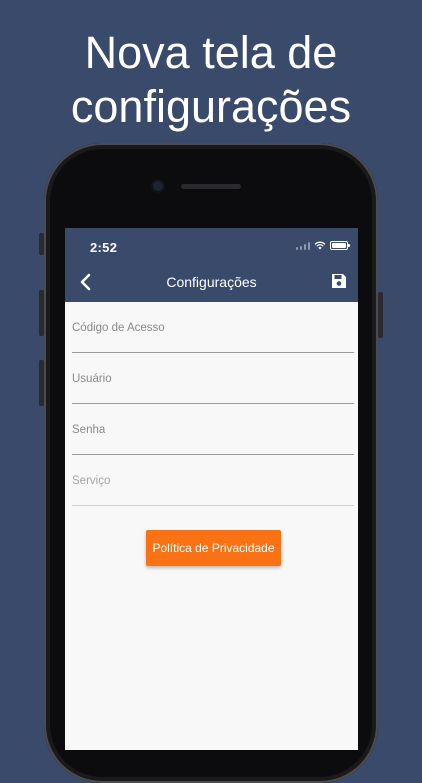 The width and height of the screenshot is (422, 783). Describe the element at coordinates (211, 80) in the screenshot. I see `promo-headline: Nova tela de configurações` at that location.